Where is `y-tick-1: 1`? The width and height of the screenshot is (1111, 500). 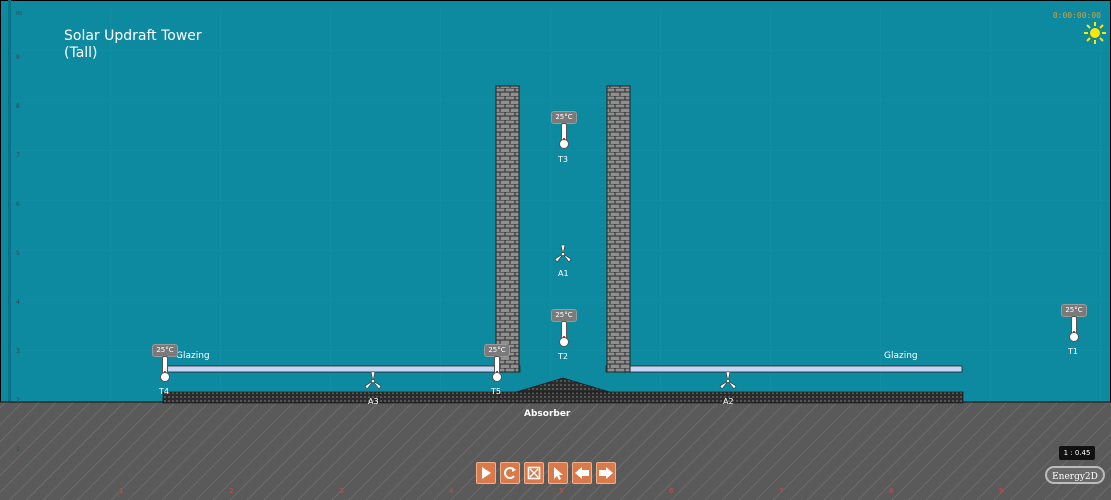 y-tick-1: 1 is located at coordinates (18, 449).